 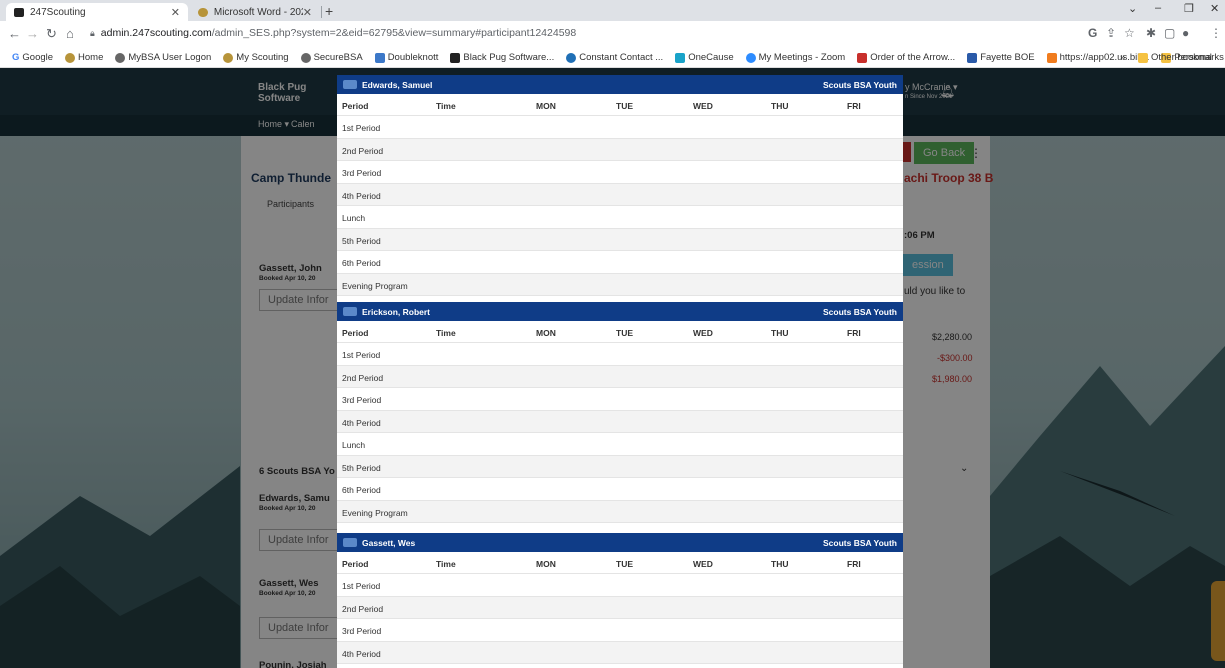 I want to click on period-label: 2nd Period, so click(x=363, y=608).